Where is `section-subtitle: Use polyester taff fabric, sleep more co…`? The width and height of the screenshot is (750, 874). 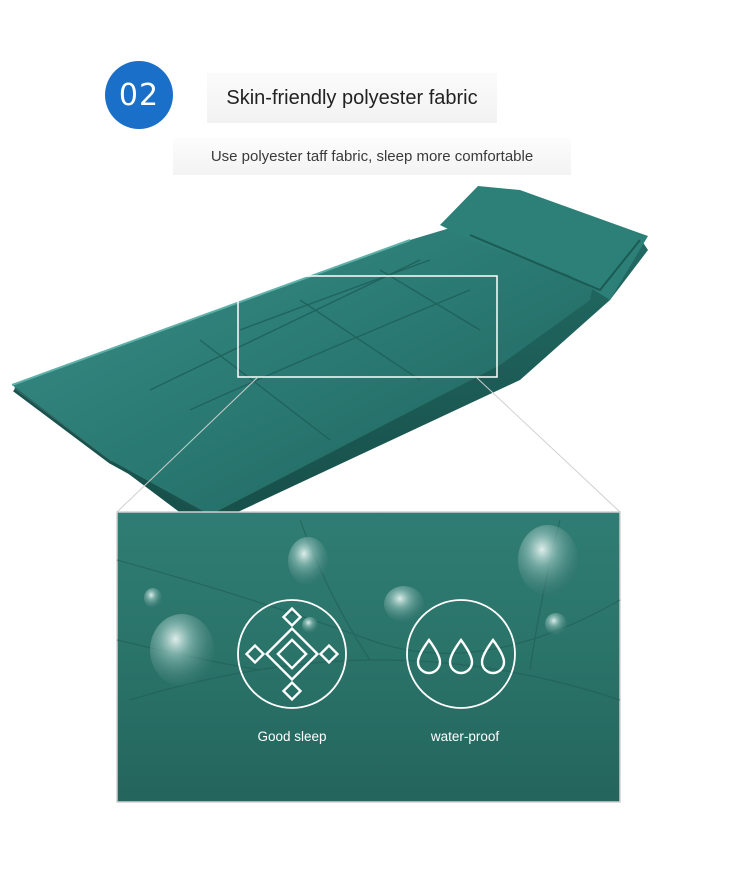
section-subtitle: Use polyester taff fabric, sleep more co… is located at coordinates (372, 156).